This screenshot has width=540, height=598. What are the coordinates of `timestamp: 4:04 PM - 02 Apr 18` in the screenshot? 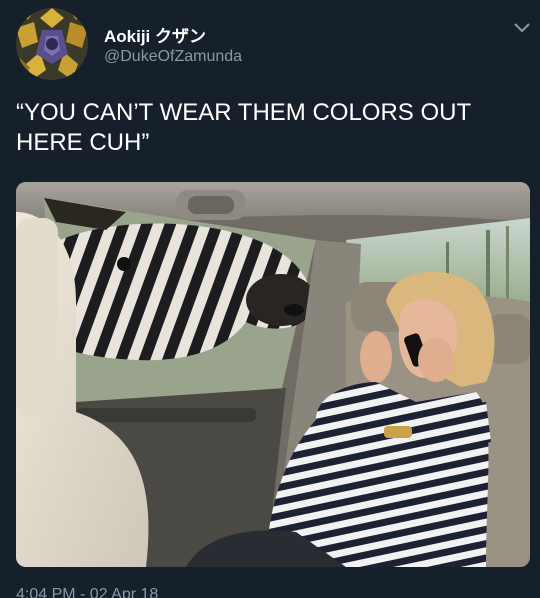 It's located at (87, 592).